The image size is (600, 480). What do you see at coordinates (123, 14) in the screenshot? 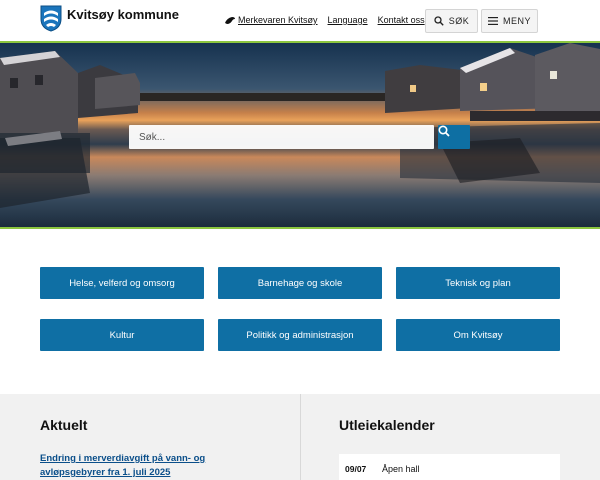
I see `site-brand-name: Kvitsøy kommune` at bounding box center [123, 14].